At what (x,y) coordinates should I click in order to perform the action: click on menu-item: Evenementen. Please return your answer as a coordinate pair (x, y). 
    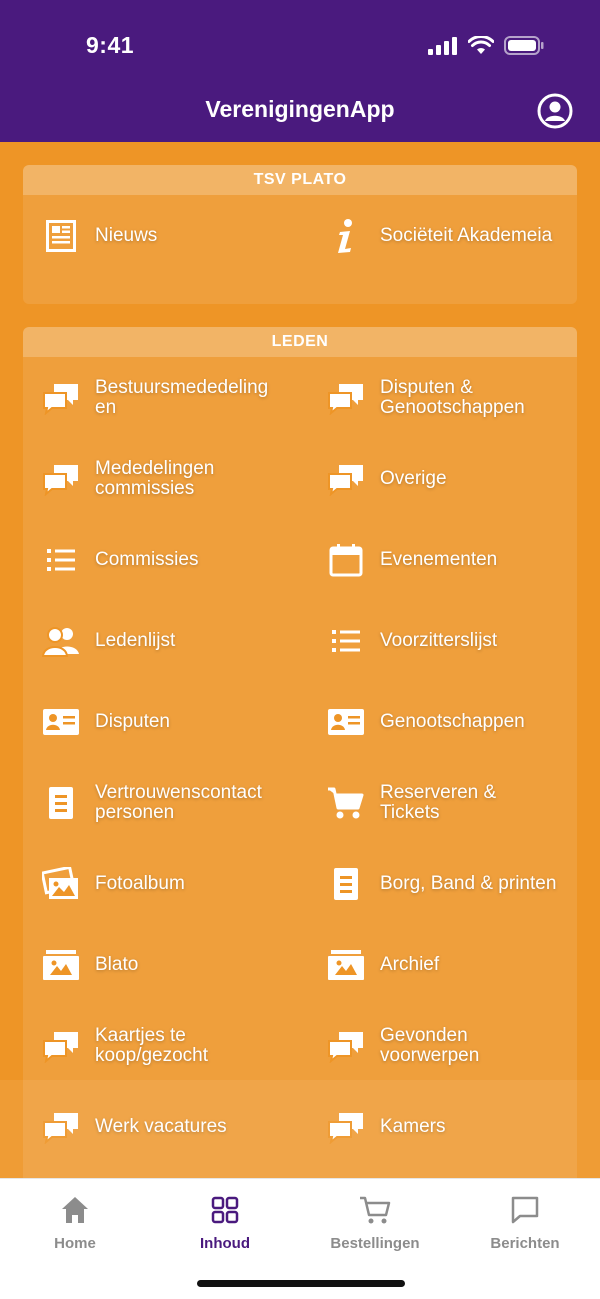
    Looking at the image, I should click on (442, 559).